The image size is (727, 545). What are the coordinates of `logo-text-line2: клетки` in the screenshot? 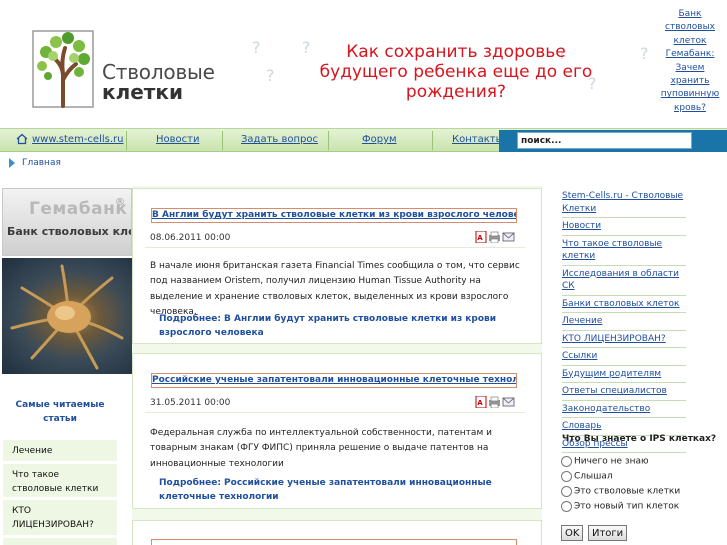 It's located at (142, 92).